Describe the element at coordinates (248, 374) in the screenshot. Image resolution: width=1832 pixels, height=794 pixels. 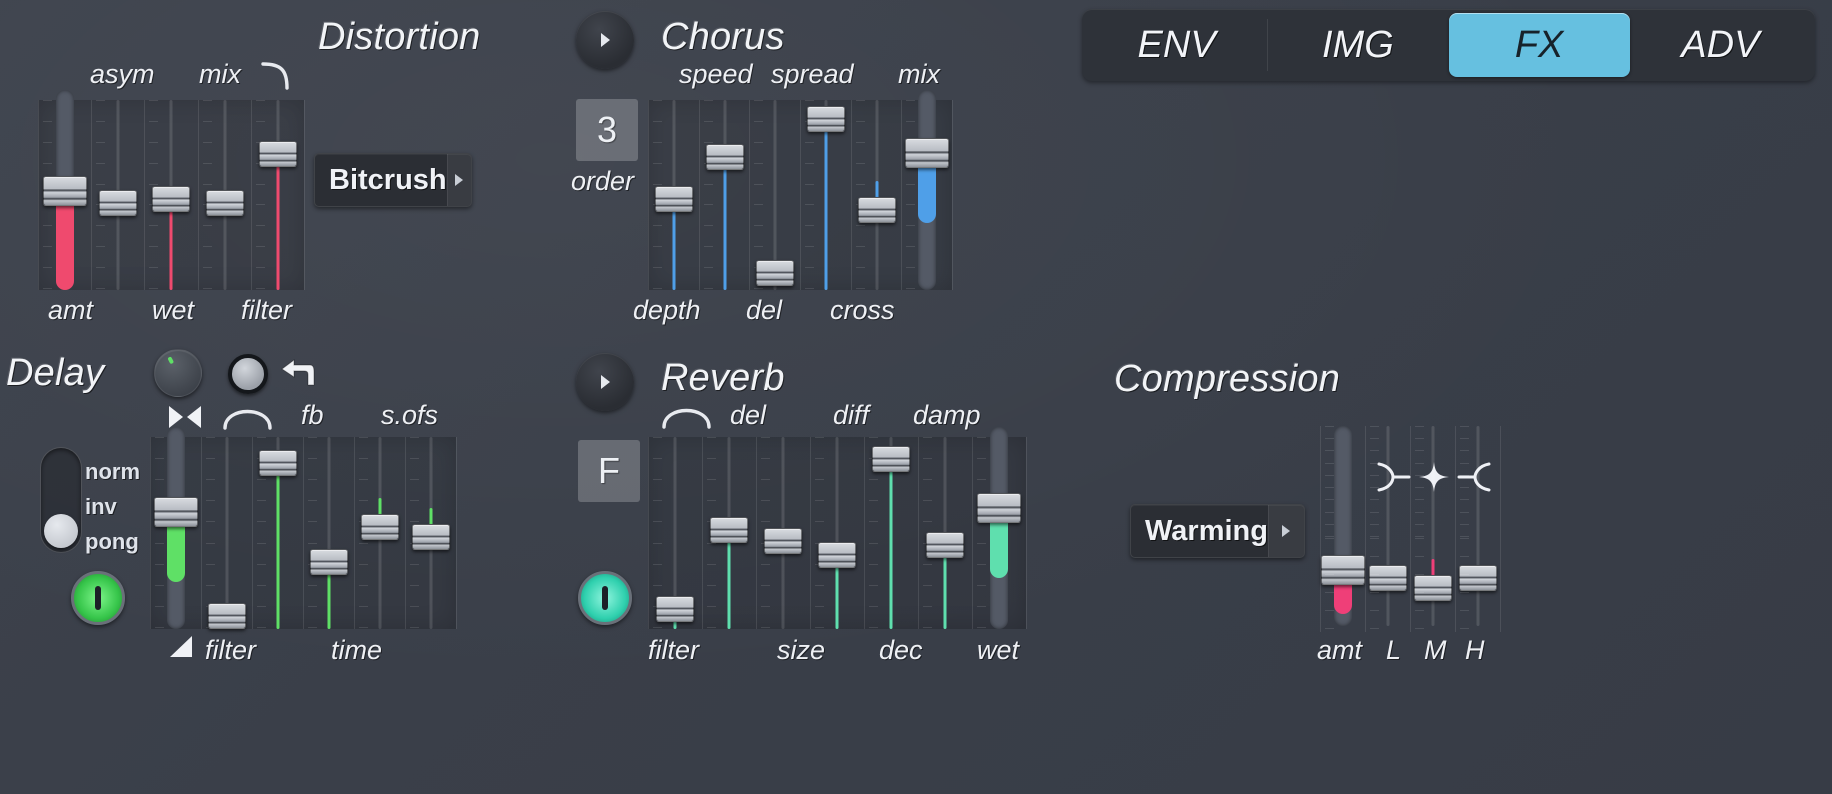
I see `delay-sync-button` at that location.